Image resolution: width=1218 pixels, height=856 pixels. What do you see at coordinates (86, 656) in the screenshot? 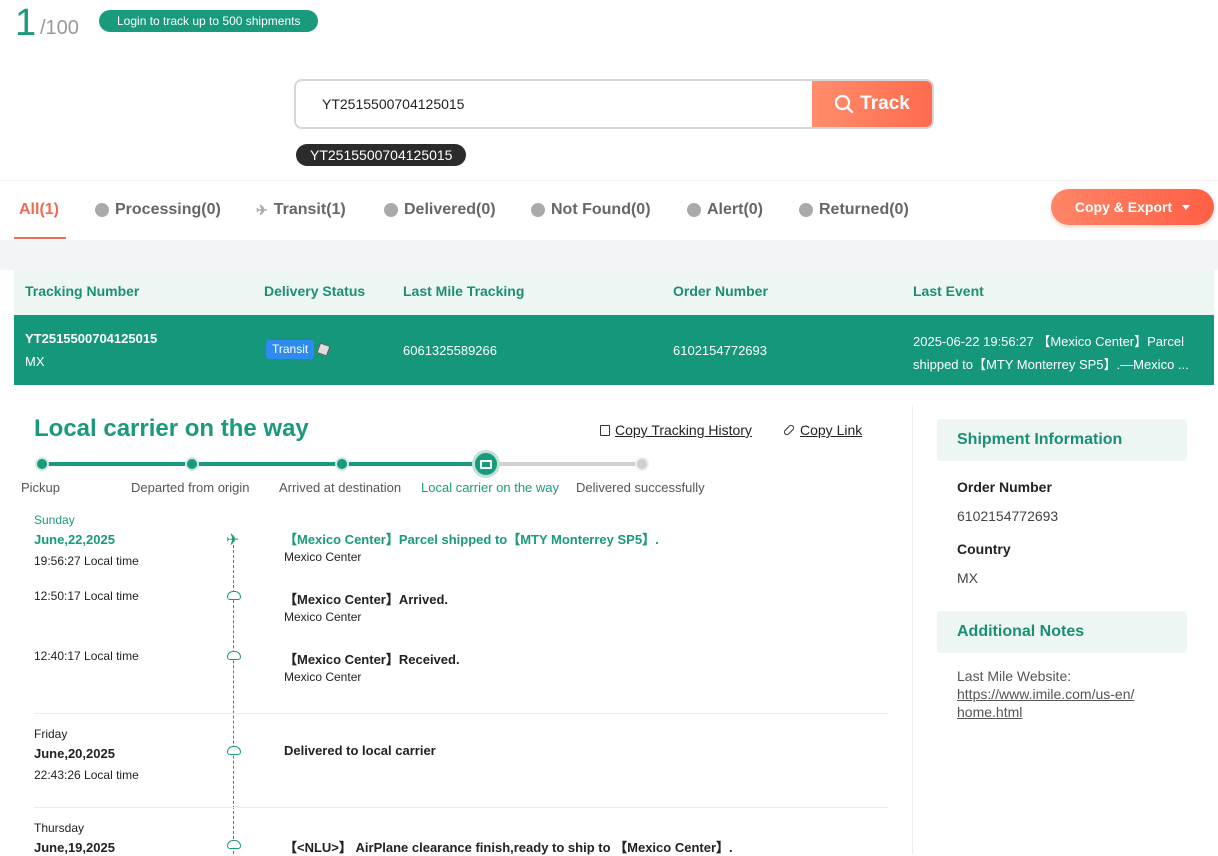
I see `timeline-time: 12:40:17 Local time` at bounding box center [86, 656].